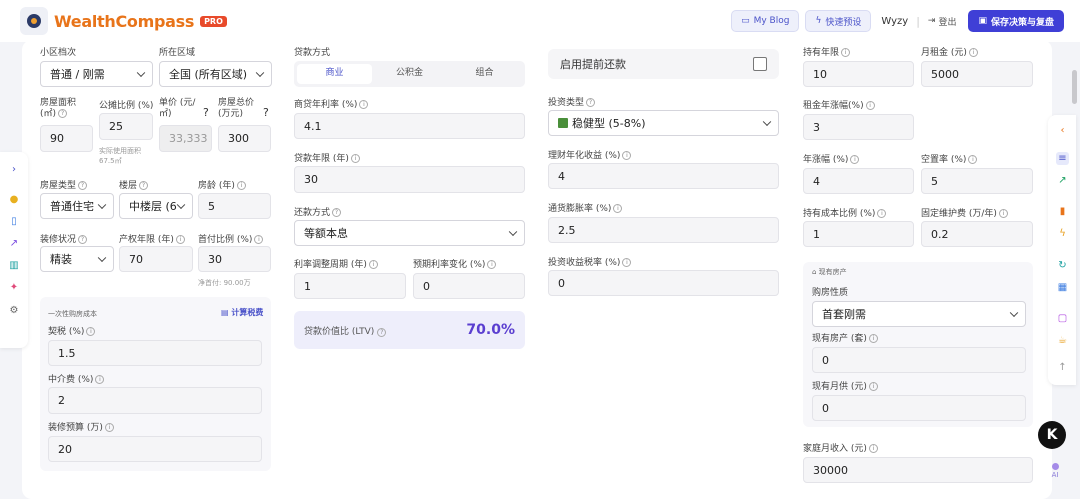 The width and height of the screenshot is (1080, 499). Describe the element at coordinates (845, 337) in the screenshot. I see `existing-count-label: 现有房产 (套) i` at that location.